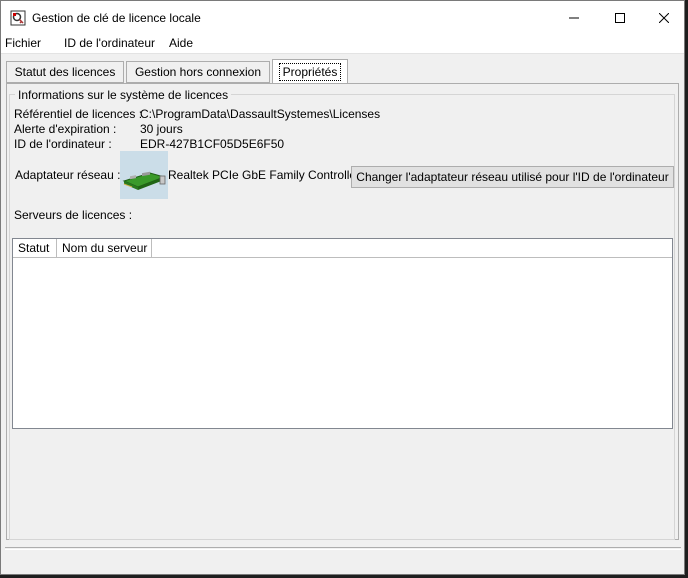  I want to click on tab-offline-management-label: Gestion hors connexion, so click(198, 72).